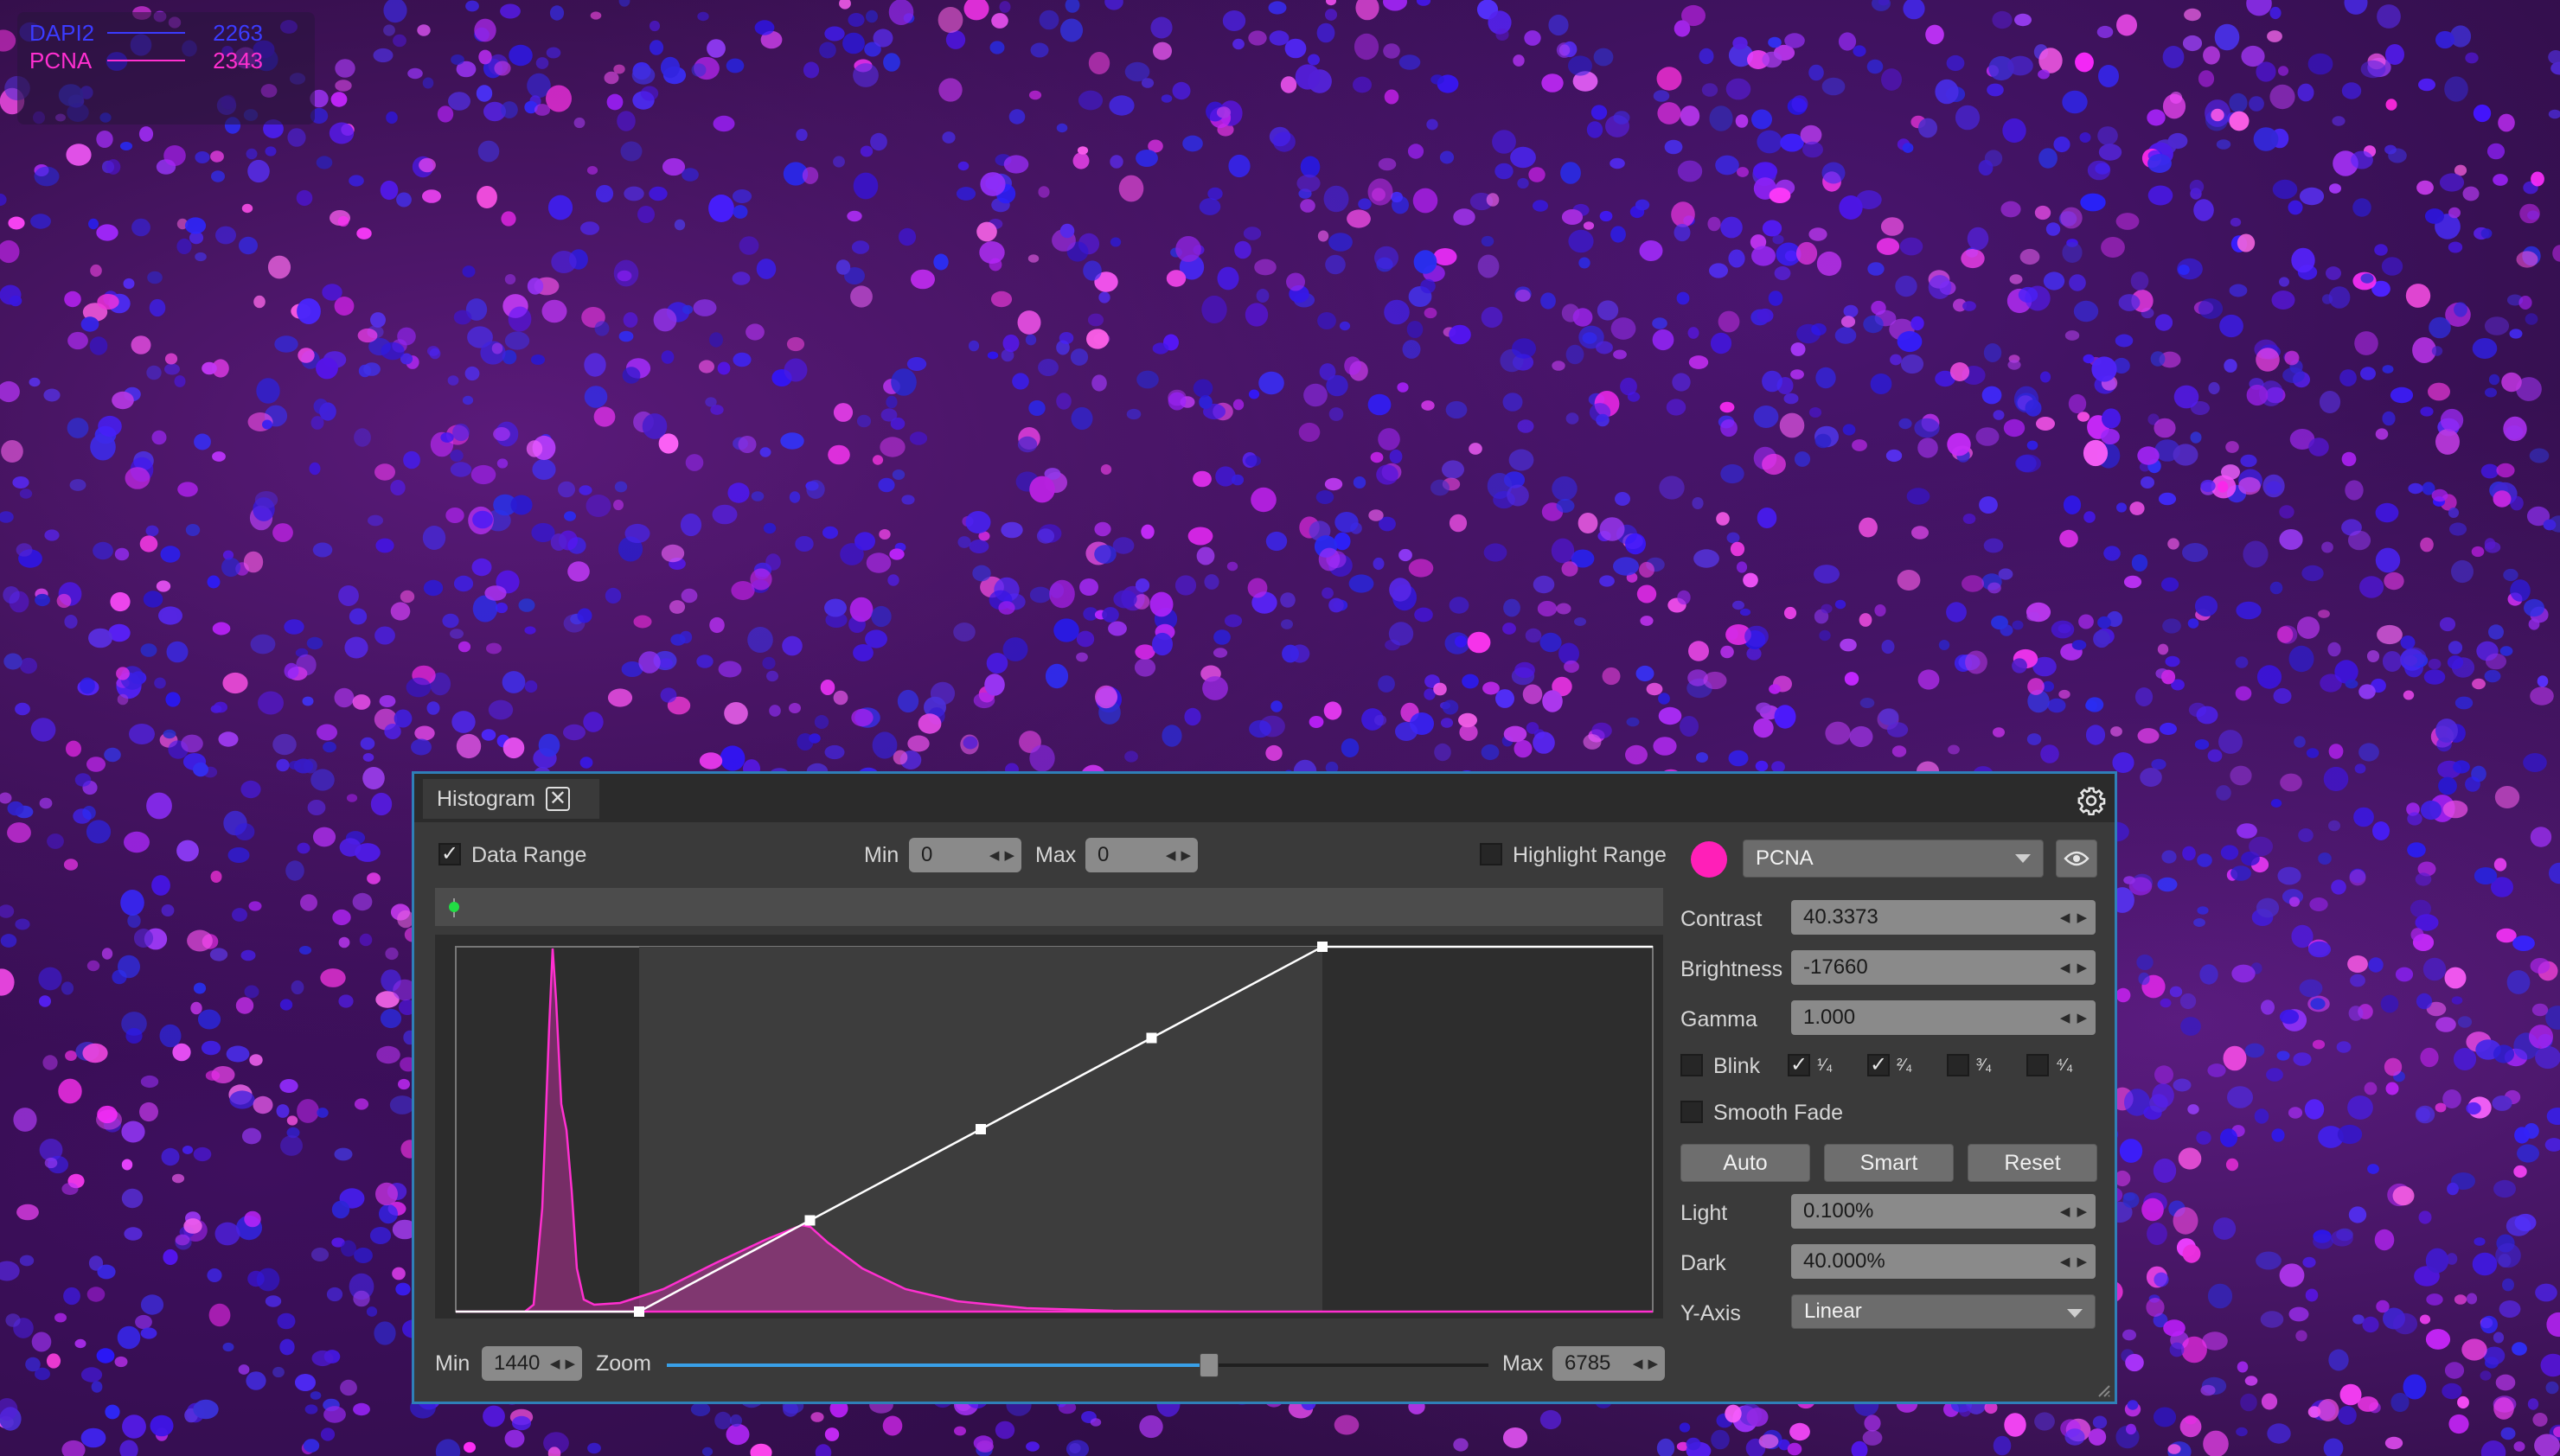  I want to click on light-field: 0.100% ◀ ▶, so click(1943, 1211).